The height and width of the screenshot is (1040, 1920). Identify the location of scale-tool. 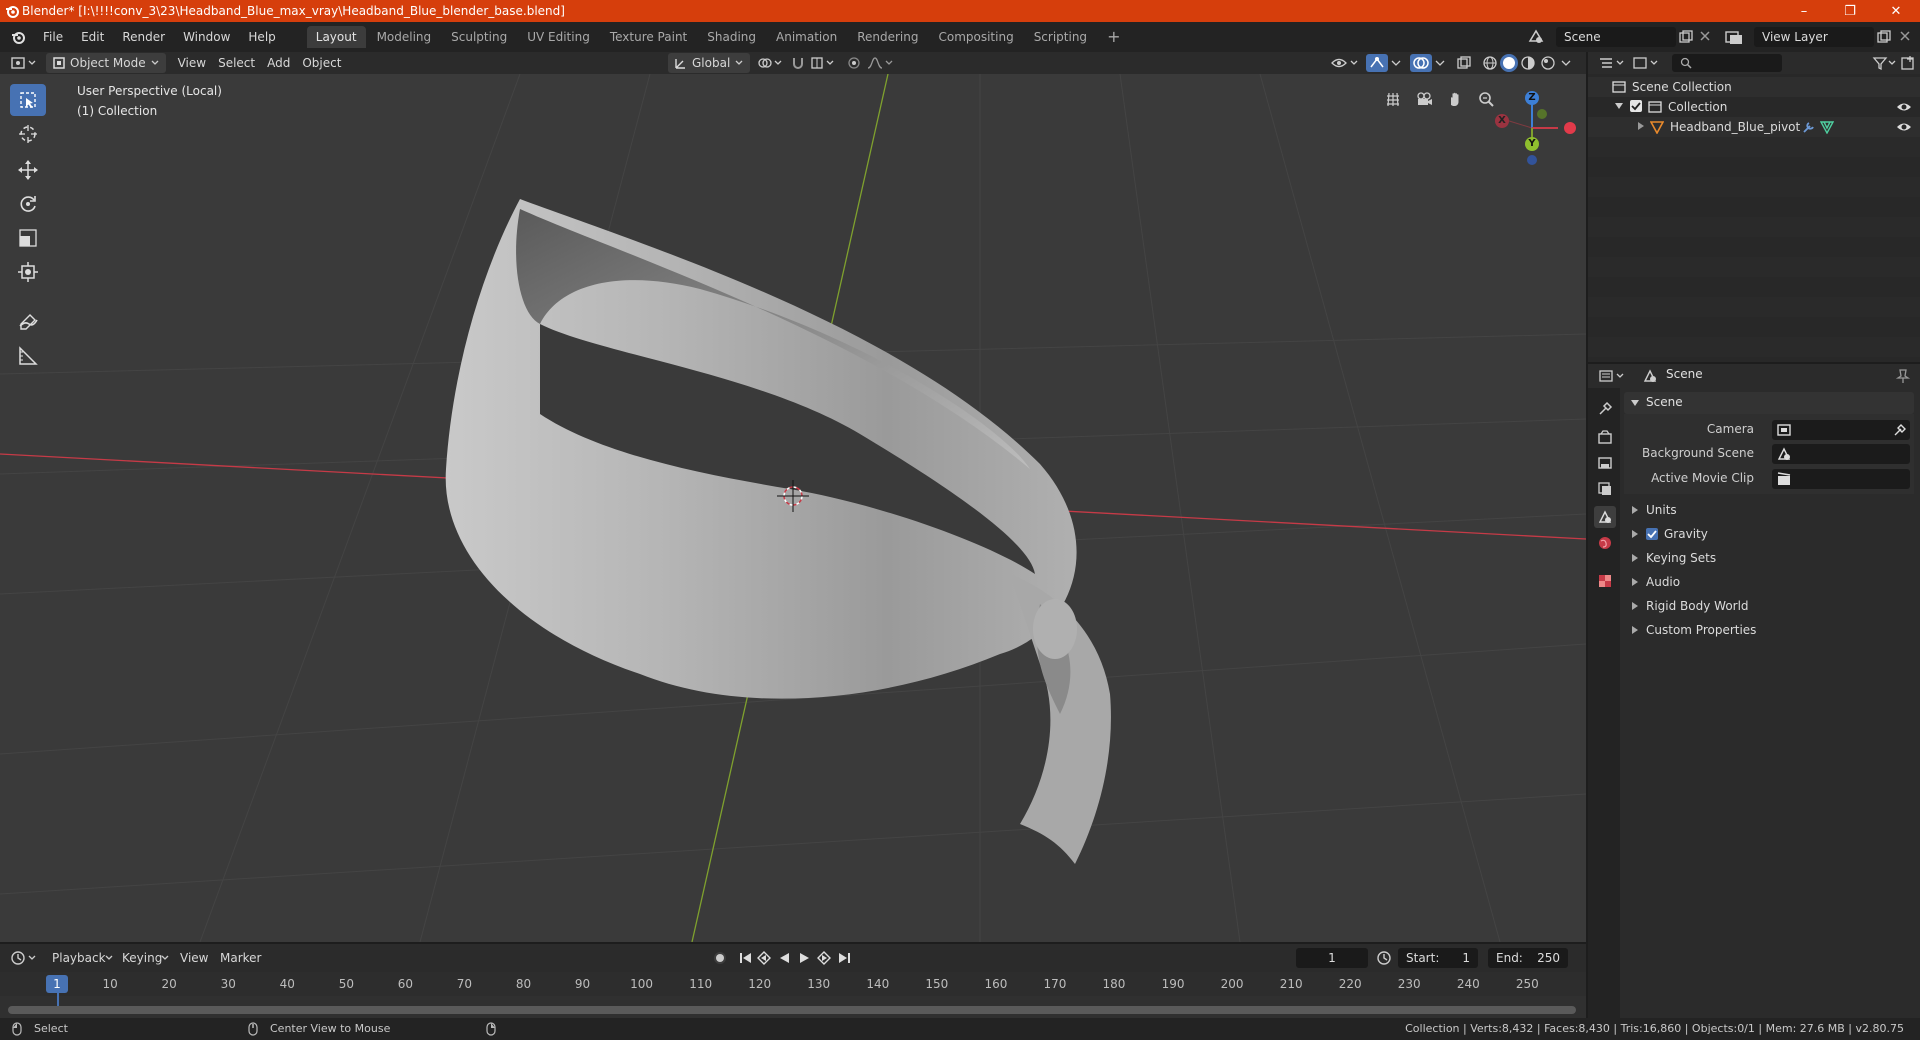
(28, 238).